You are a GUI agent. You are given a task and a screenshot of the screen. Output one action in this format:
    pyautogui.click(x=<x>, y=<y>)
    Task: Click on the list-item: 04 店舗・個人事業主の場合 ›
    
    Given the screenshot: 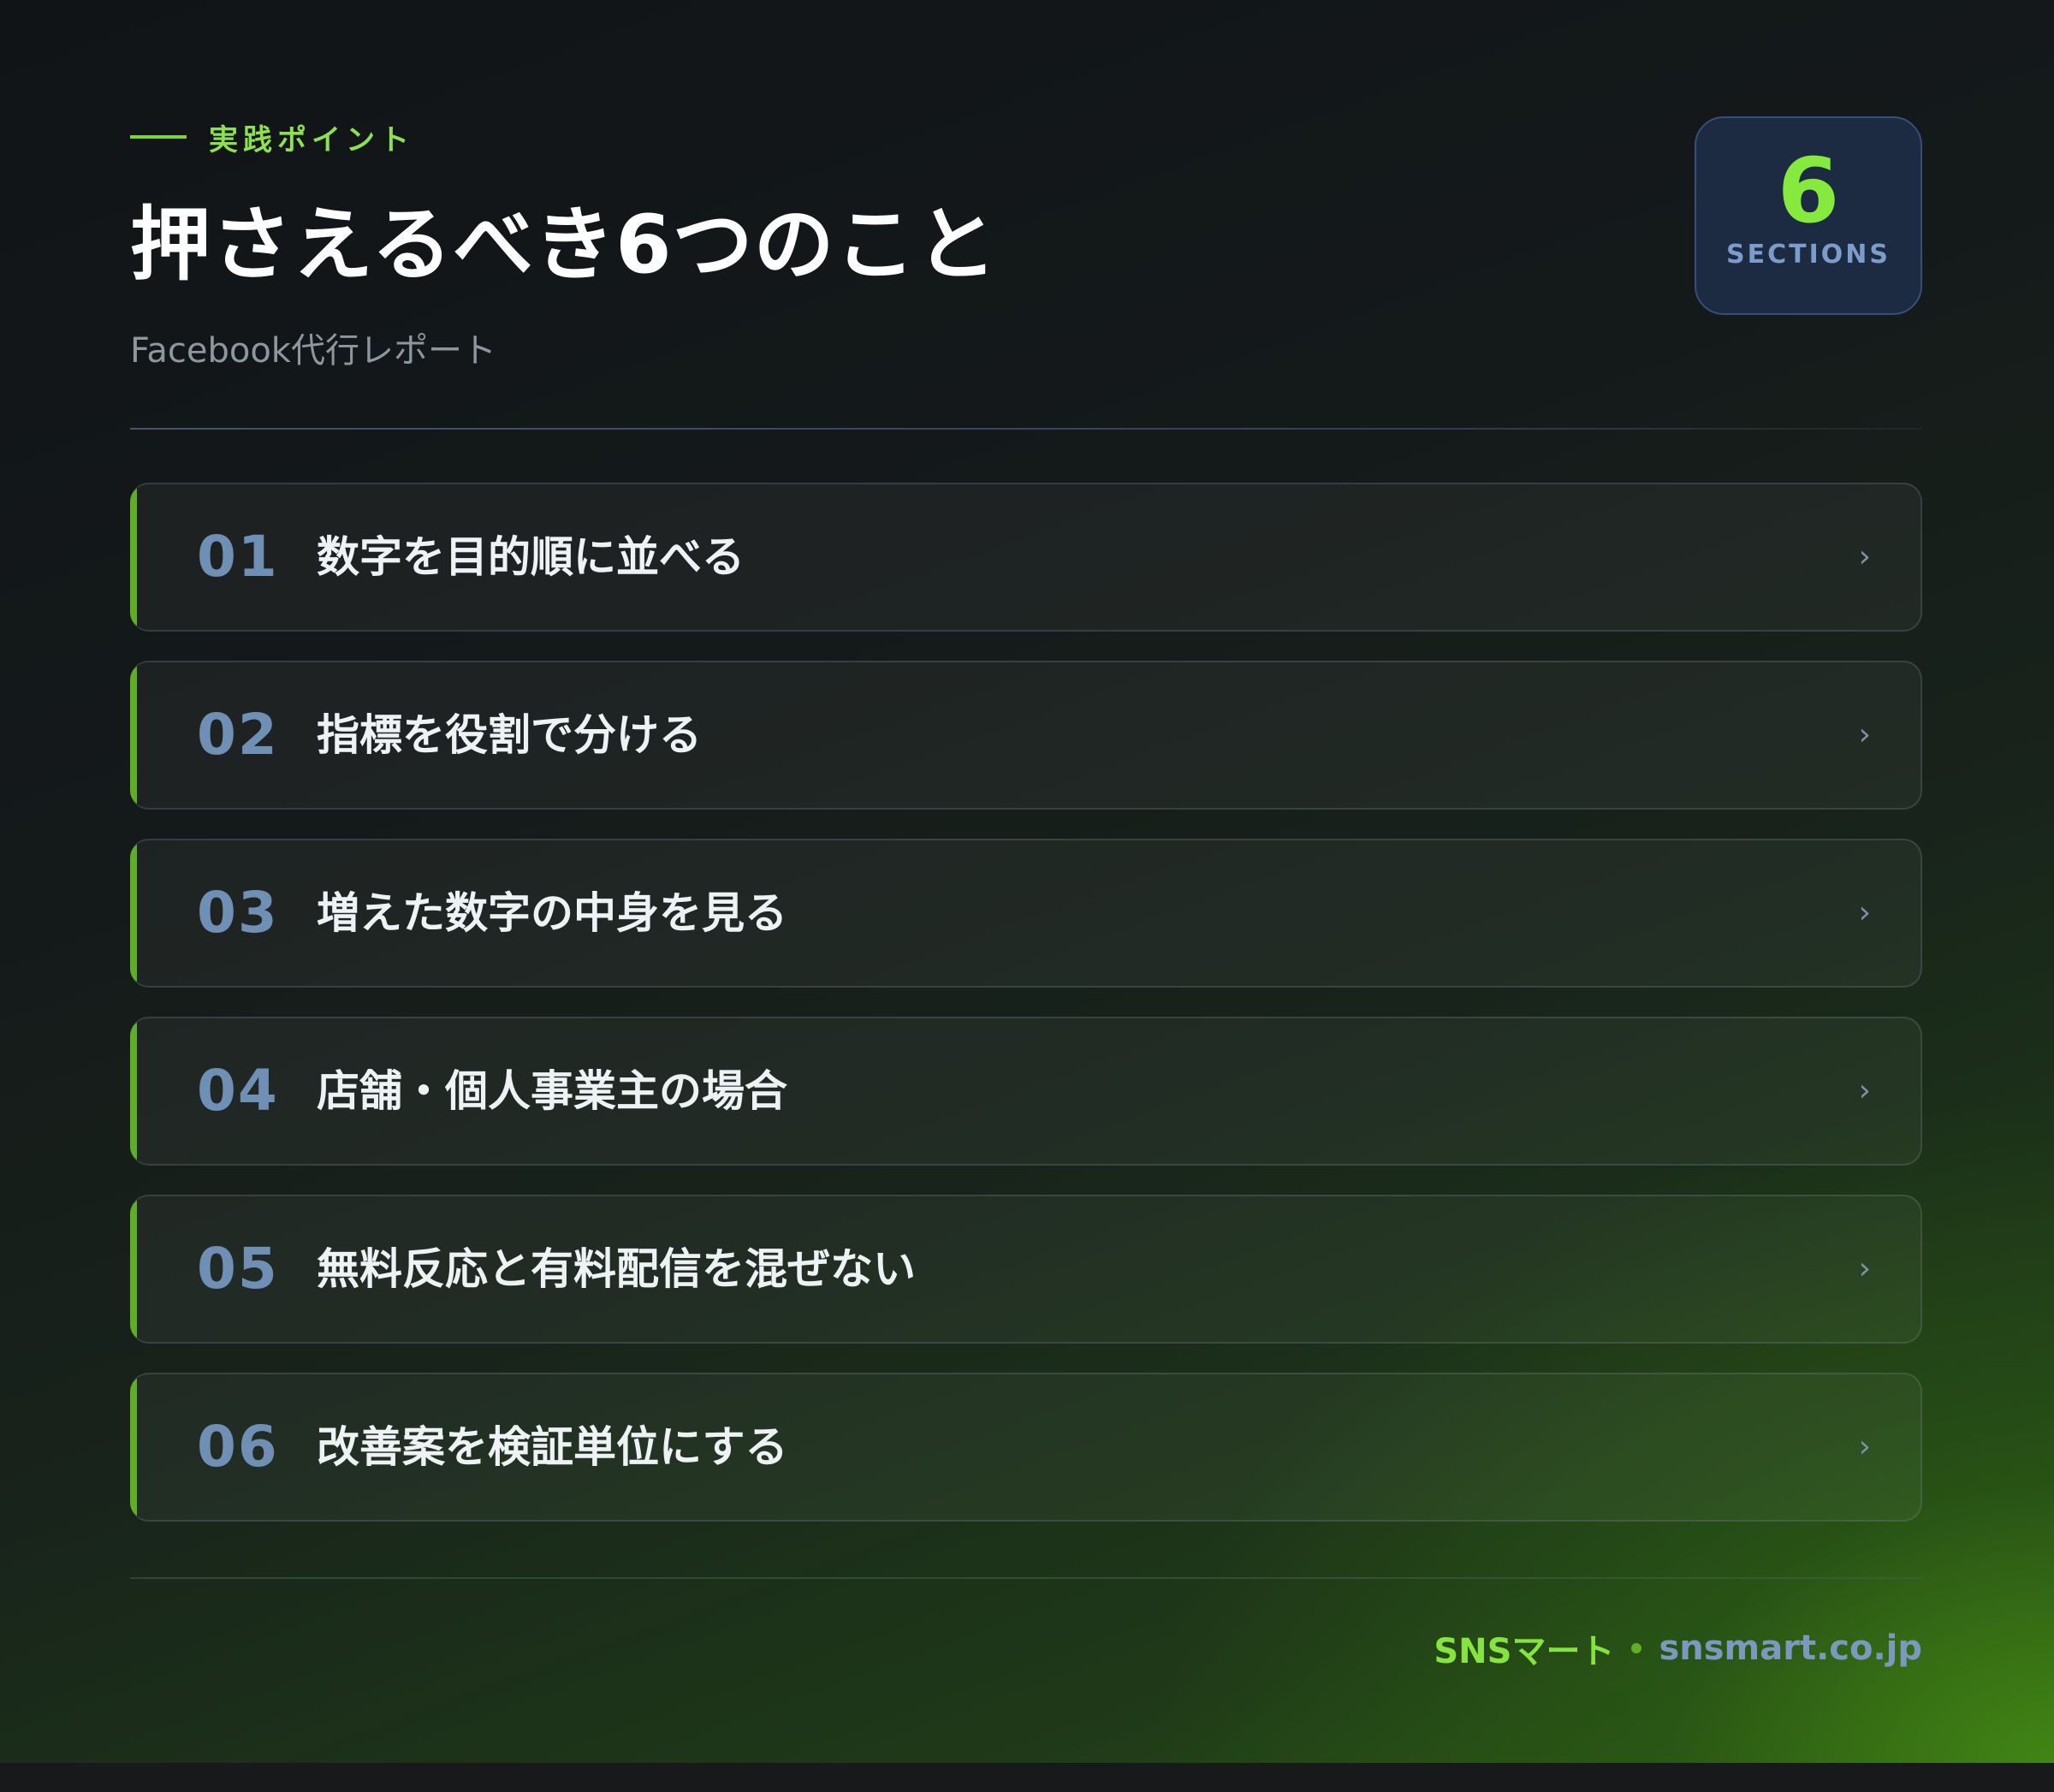 What is the action you would take?
    pyautogui.click(x=1026, y=1091)
    